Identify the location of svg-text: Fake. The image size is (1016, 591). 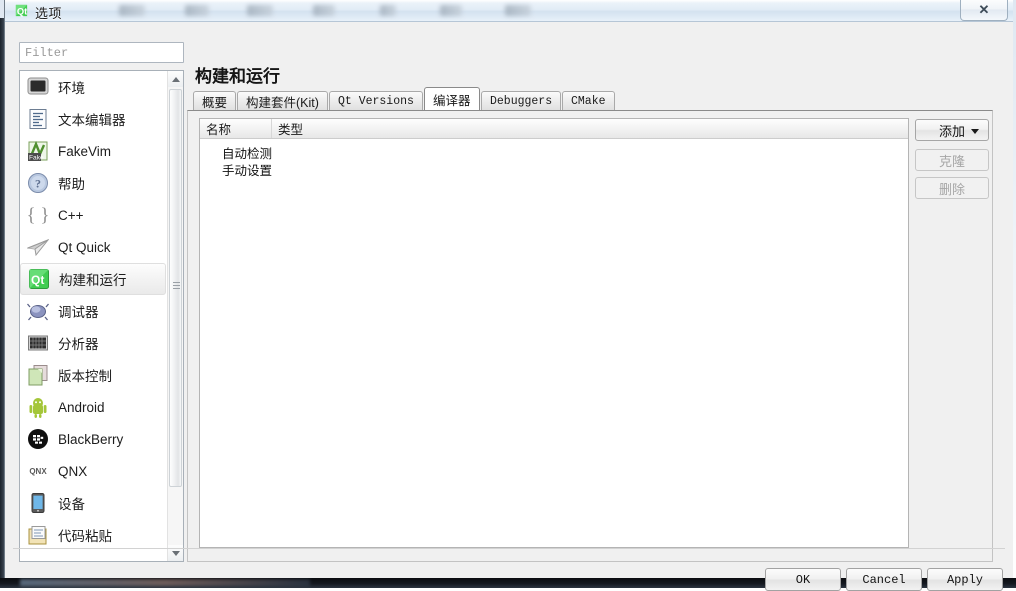
(36, 158).